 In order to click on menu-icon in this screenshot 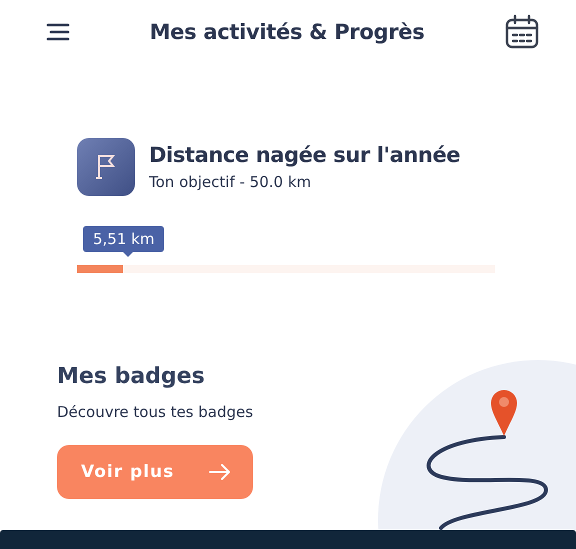, I will do `click(58, 32)`.